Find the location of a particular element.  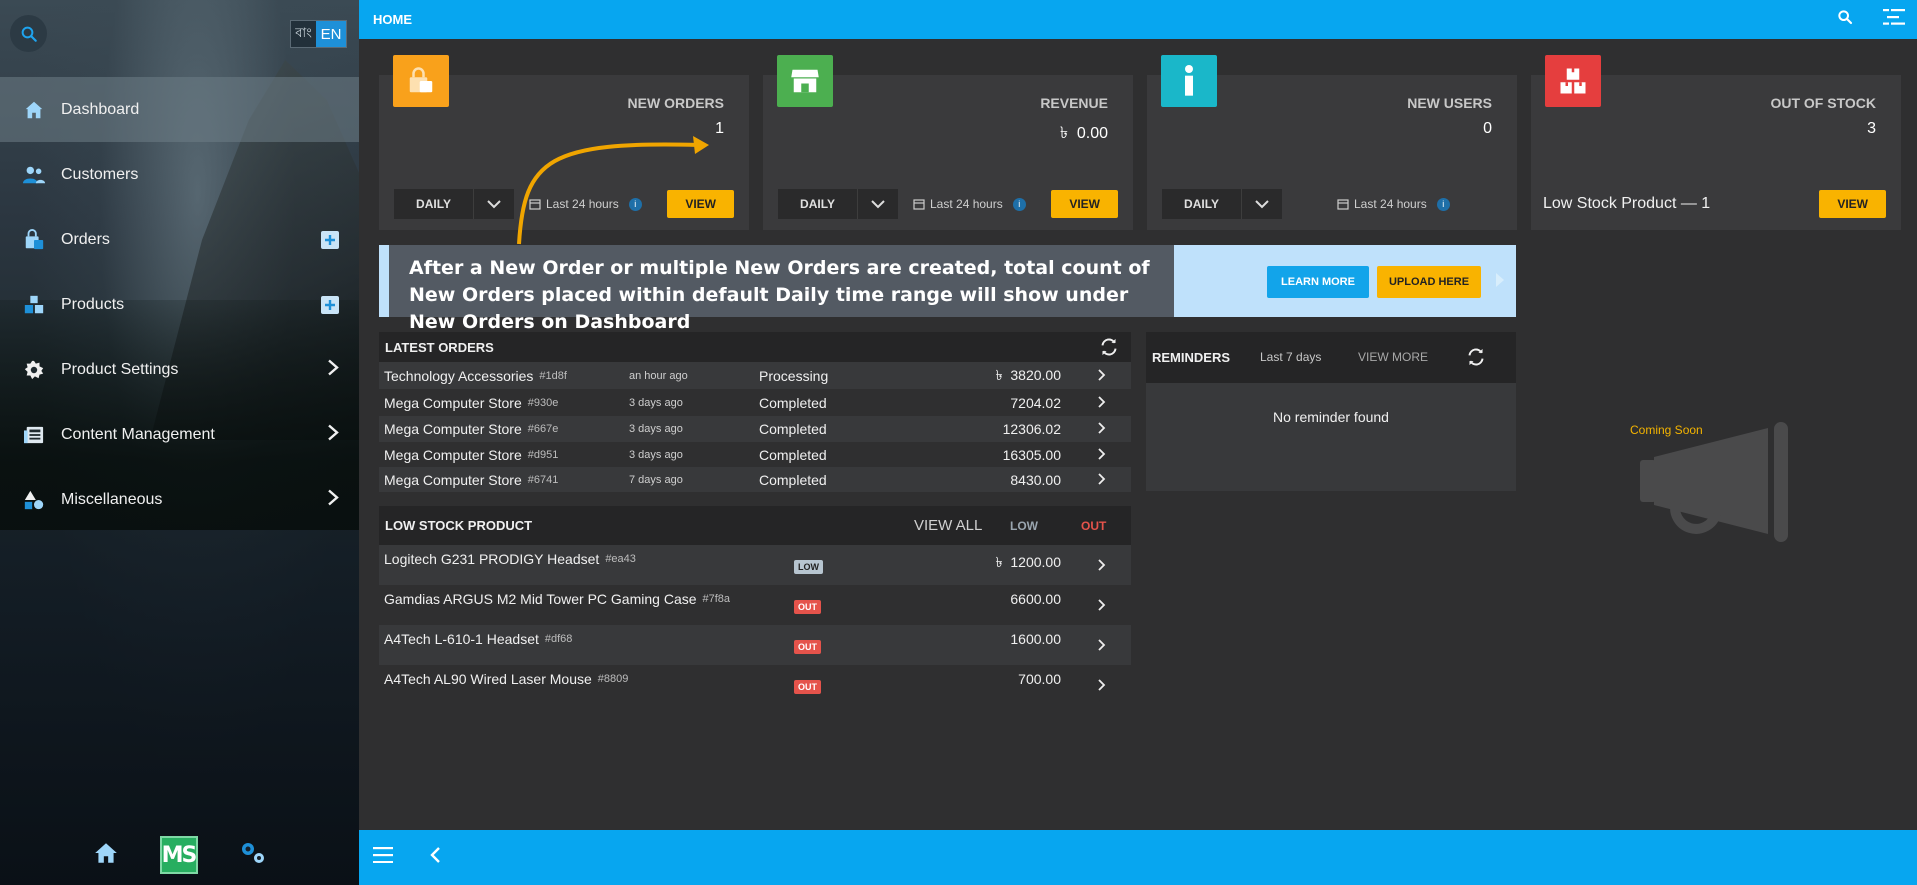

settings-gears-icon is located at coordinates (253, 855).